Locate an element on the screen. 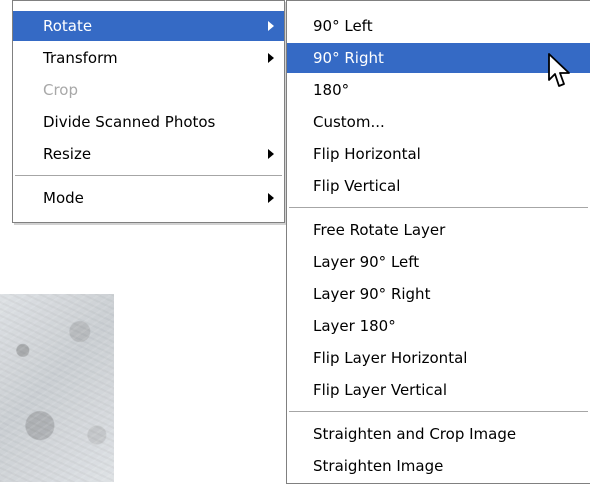  menu-item-transform: Transform is located at coordinates (148, 58).